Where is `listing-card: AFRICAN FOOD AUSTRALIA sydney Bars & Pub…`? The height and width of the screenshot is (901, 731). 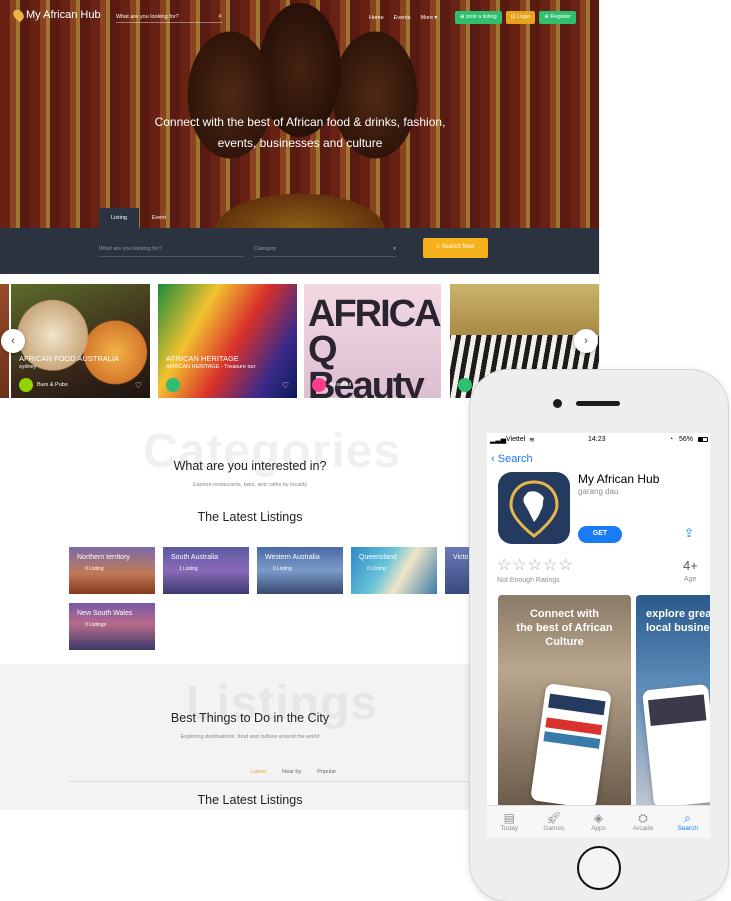 listing-card: AFRICAN FOOD AUSTRALIA sydney Bars & Pub… is located at coordinates (80, 341).